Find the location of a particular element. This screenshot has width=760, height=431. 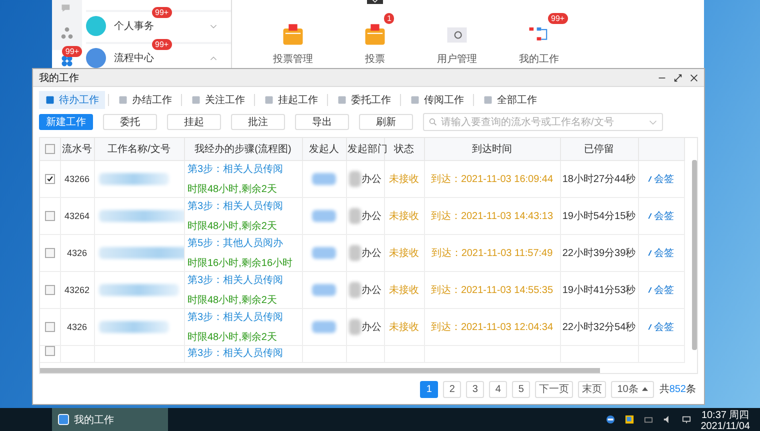

vertical-scrollbar is located at coordinates (694, 255).